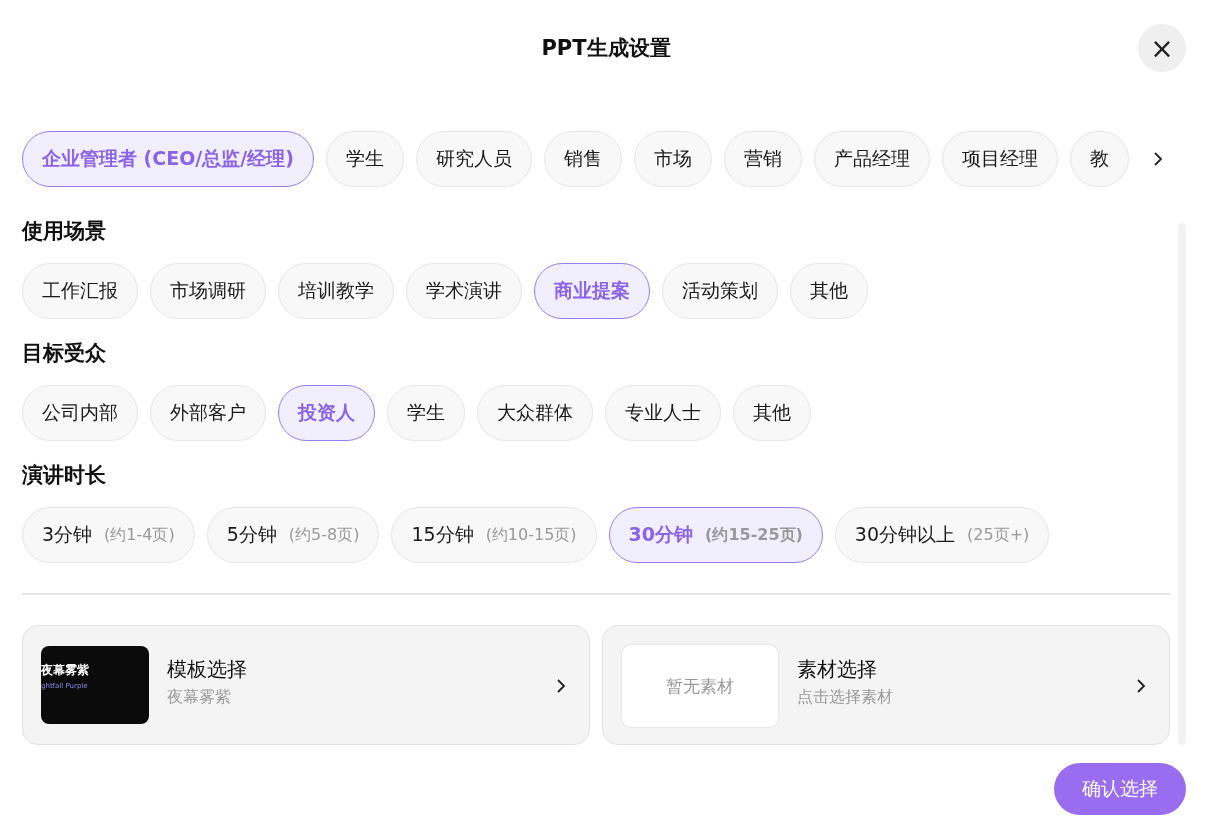  I want to click on role-chip: 项目经理, so click(999, 159).